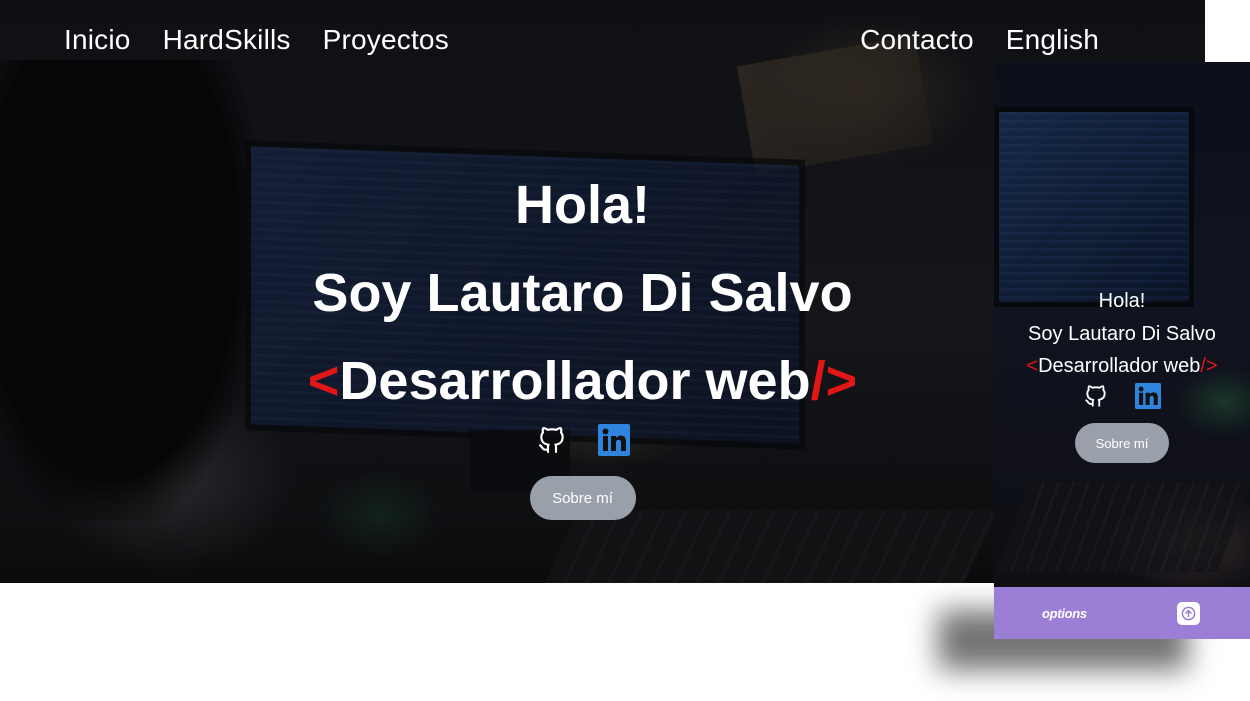  What do you see at coordinates (834, 381) in the screenshot?
I see `role-close-bracket: />` at bounding box center [834, 381].